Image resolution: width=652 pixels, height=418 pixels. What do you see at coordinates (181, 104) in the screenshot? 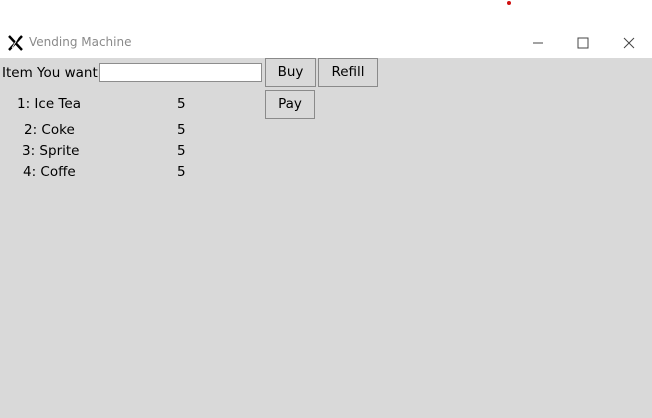
I see `item-count-1: 5` at bounding box center [181, 104].